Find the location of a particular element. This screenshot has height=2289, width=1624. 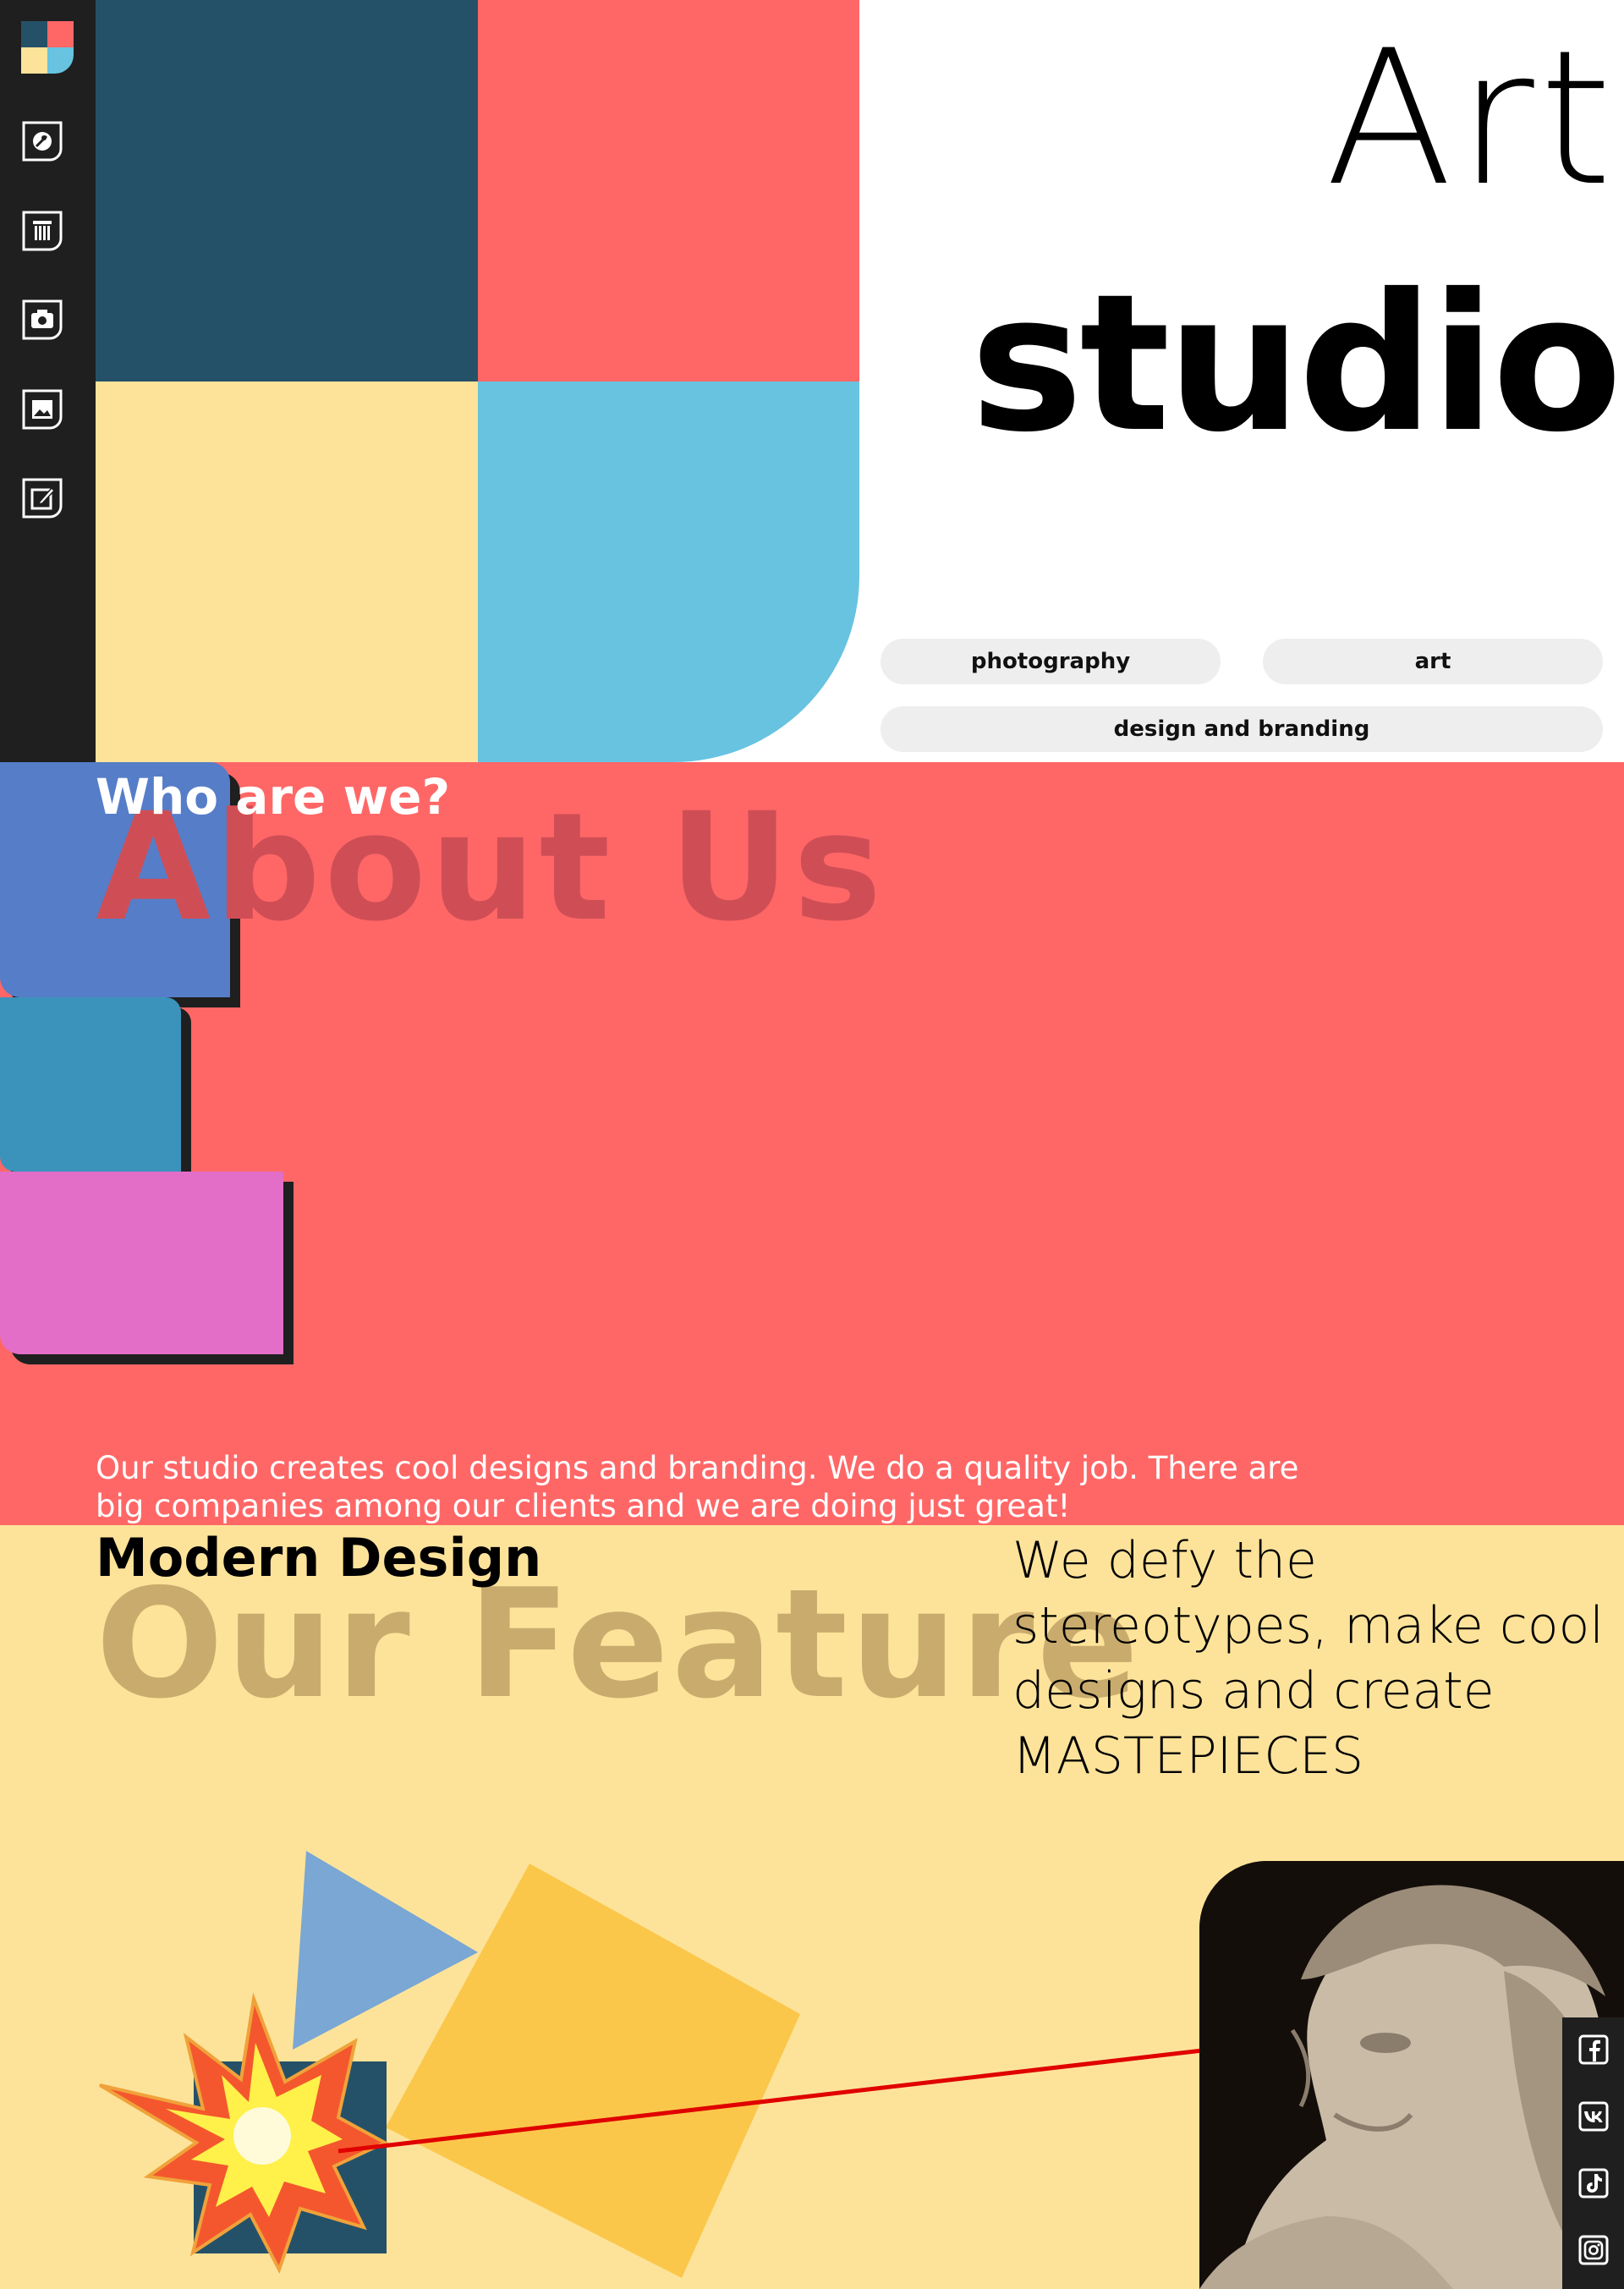

tiktok-icon is located at coordinates (1593, 2183).